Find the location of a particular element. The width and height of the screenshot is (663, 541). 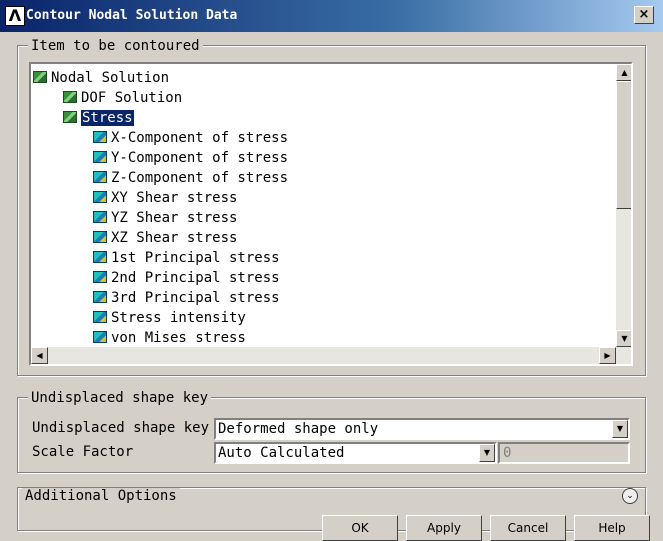

additional-options-label: Additional Options is located at coordinates (101, 496).